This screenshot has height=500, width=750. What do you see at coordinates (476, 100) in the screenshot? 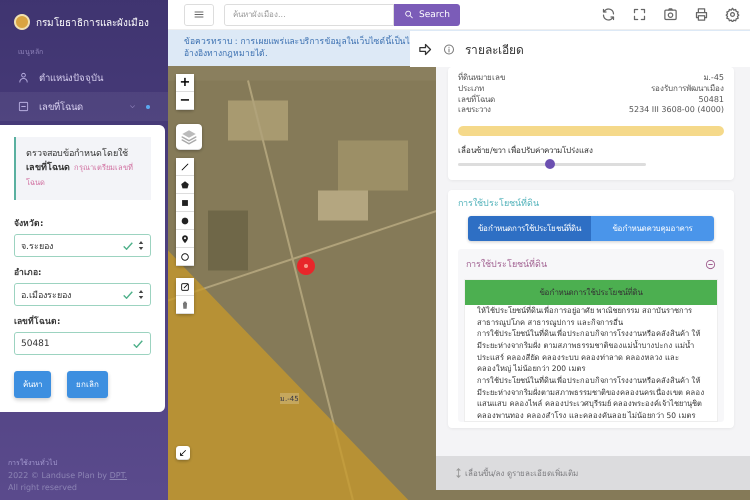
I see `detail-key: เลขที่โฉนด` at bounding box center [476, 100].